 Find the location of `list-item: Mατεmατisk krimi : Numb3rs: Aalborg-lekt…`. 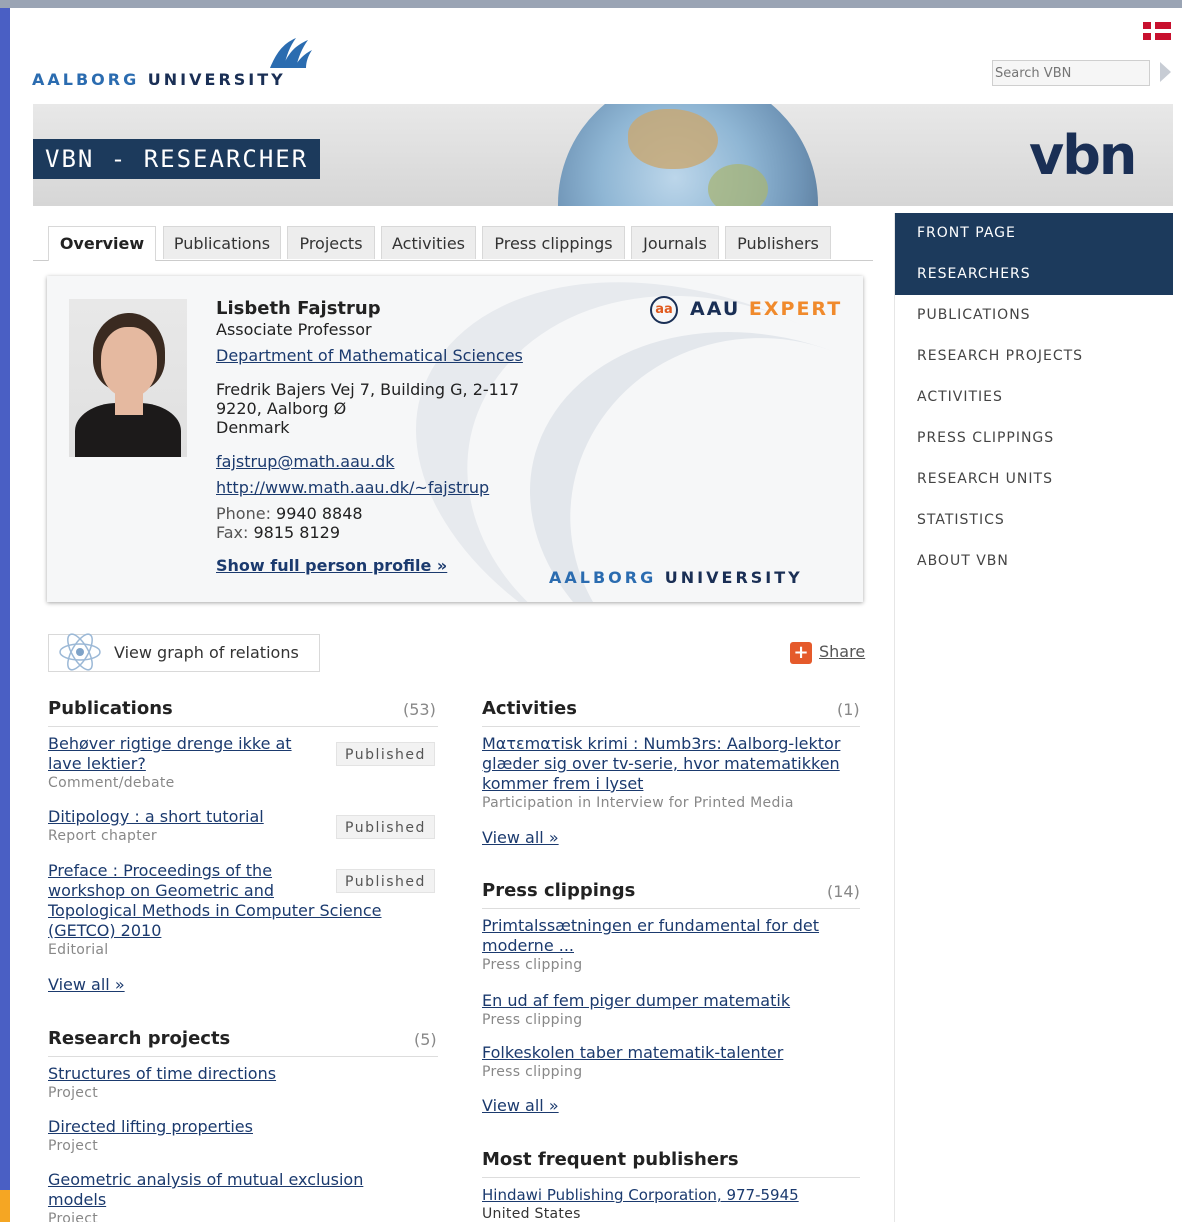

list-item: Mατεmατisk krimi : Numb3rs: Aalborg-lekt… is located at coordinates (672, 772).